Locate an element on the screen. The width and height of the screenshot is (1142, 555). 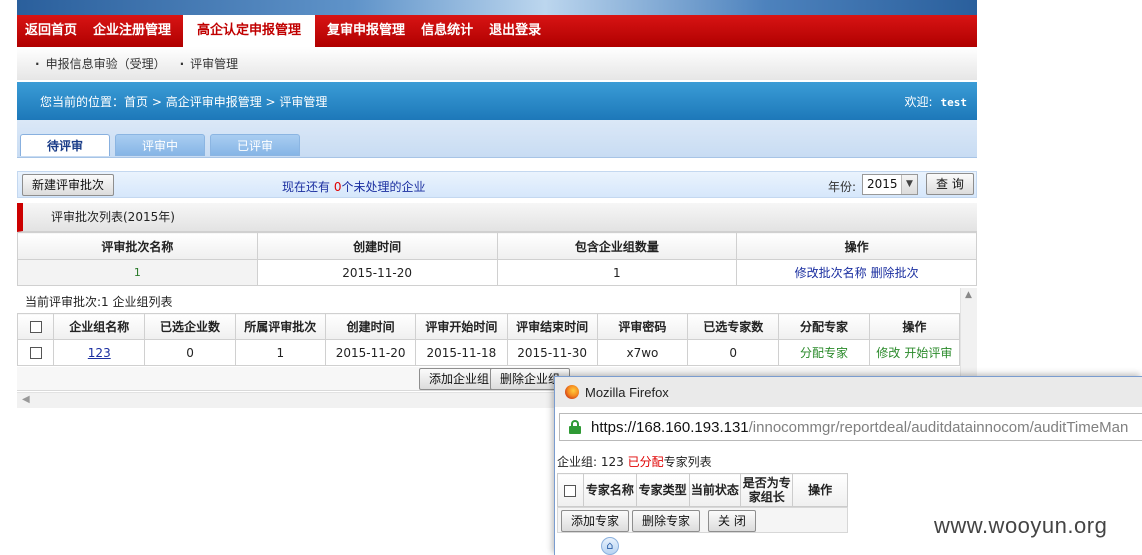
password-cell: x7wo is located at coordinates (642, 352).